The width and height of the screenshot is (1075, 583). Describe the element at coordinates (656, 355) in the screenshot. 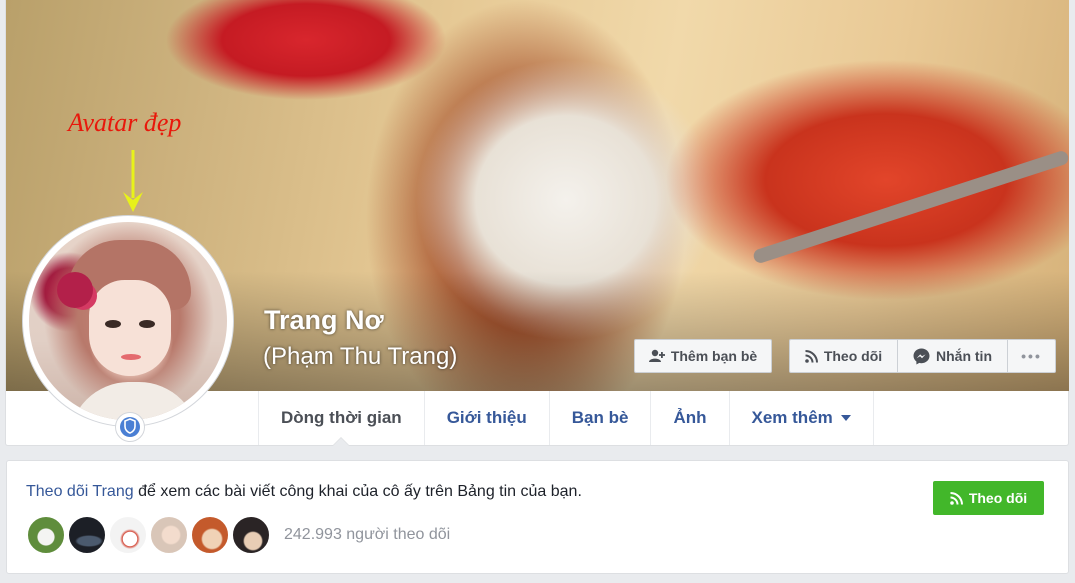

I see `add-friend-icon` at that location.